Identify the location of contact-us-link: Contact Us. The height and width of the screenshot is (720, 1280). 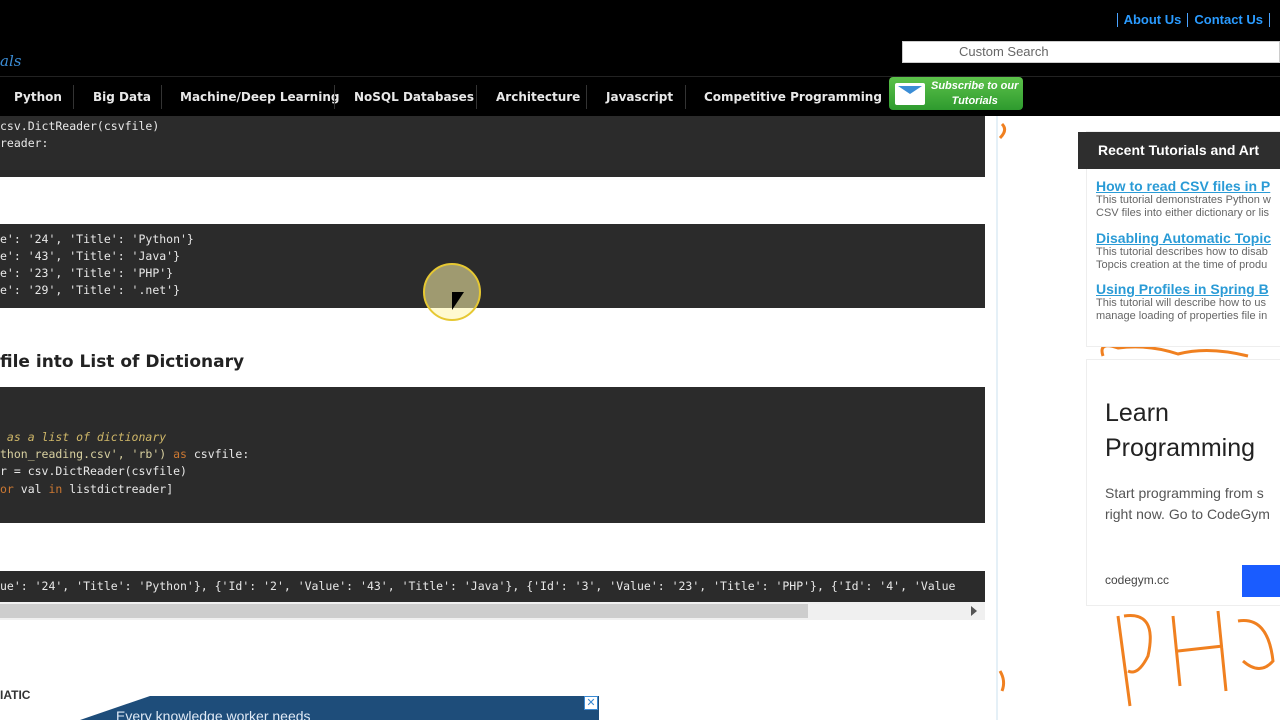
(1228, 19).